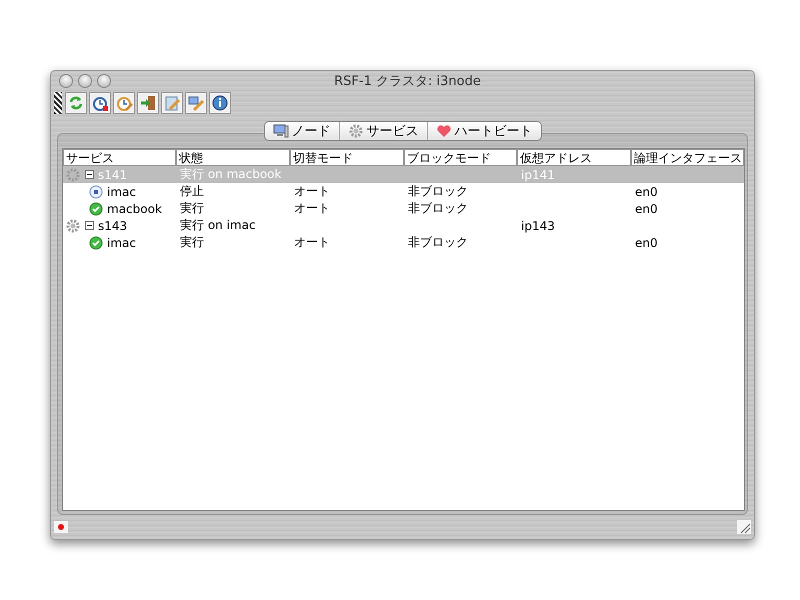 The width and height of the screenshot is (800, 600). I want to click on table-cell: 実行 on macbook, so click(231, 174).